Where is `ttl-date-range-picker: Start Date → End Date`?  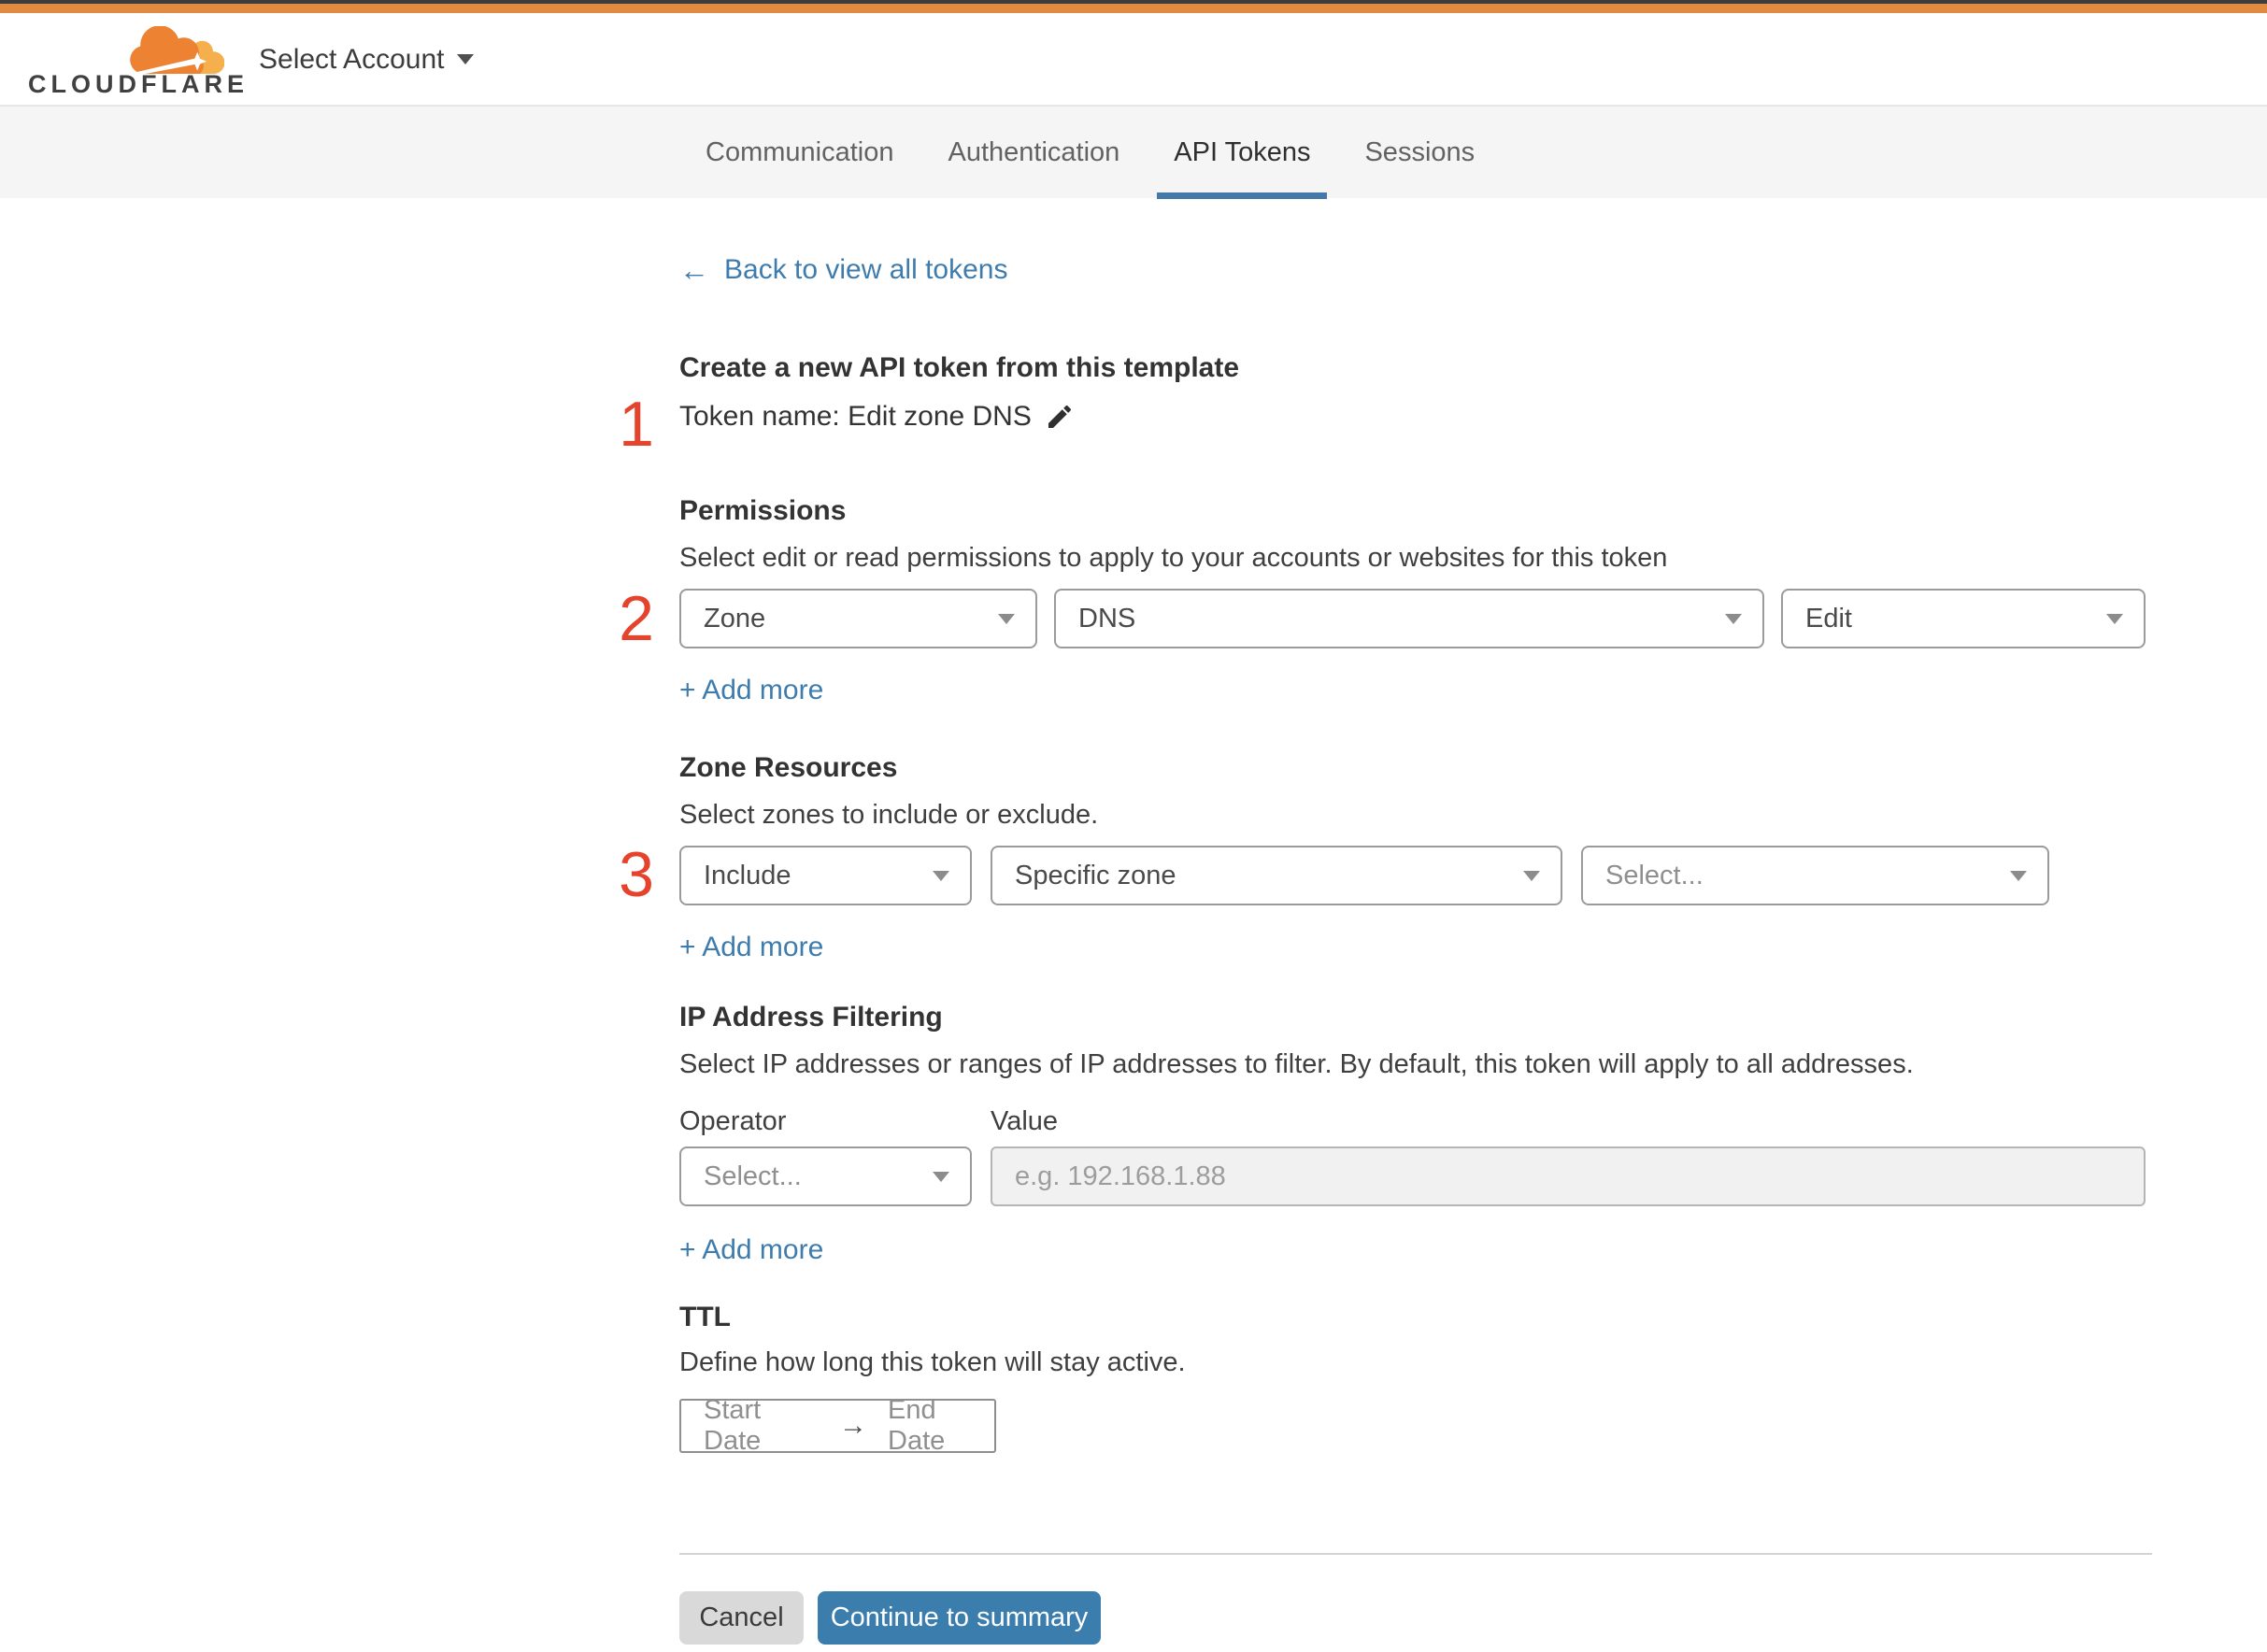 ttl-date-range-picker: Start Date → End Date is located at coordinates (838, 1425).